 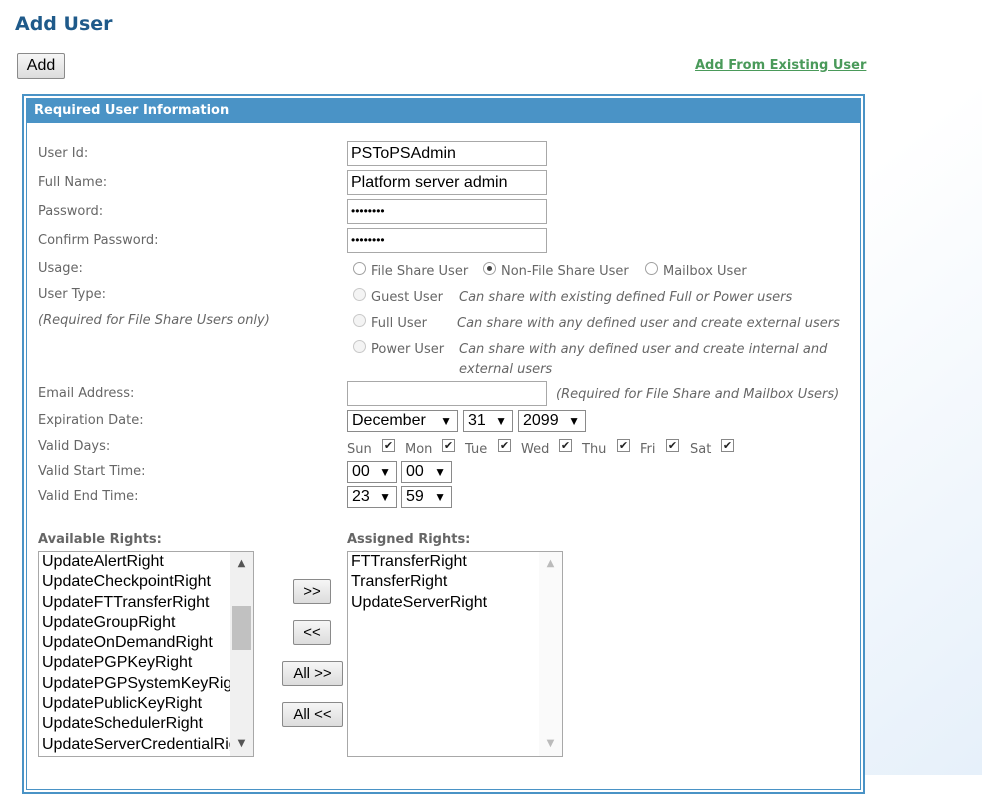 I want to click on list-item: UpdateOnDemandRight, so click(x=134, y=643).